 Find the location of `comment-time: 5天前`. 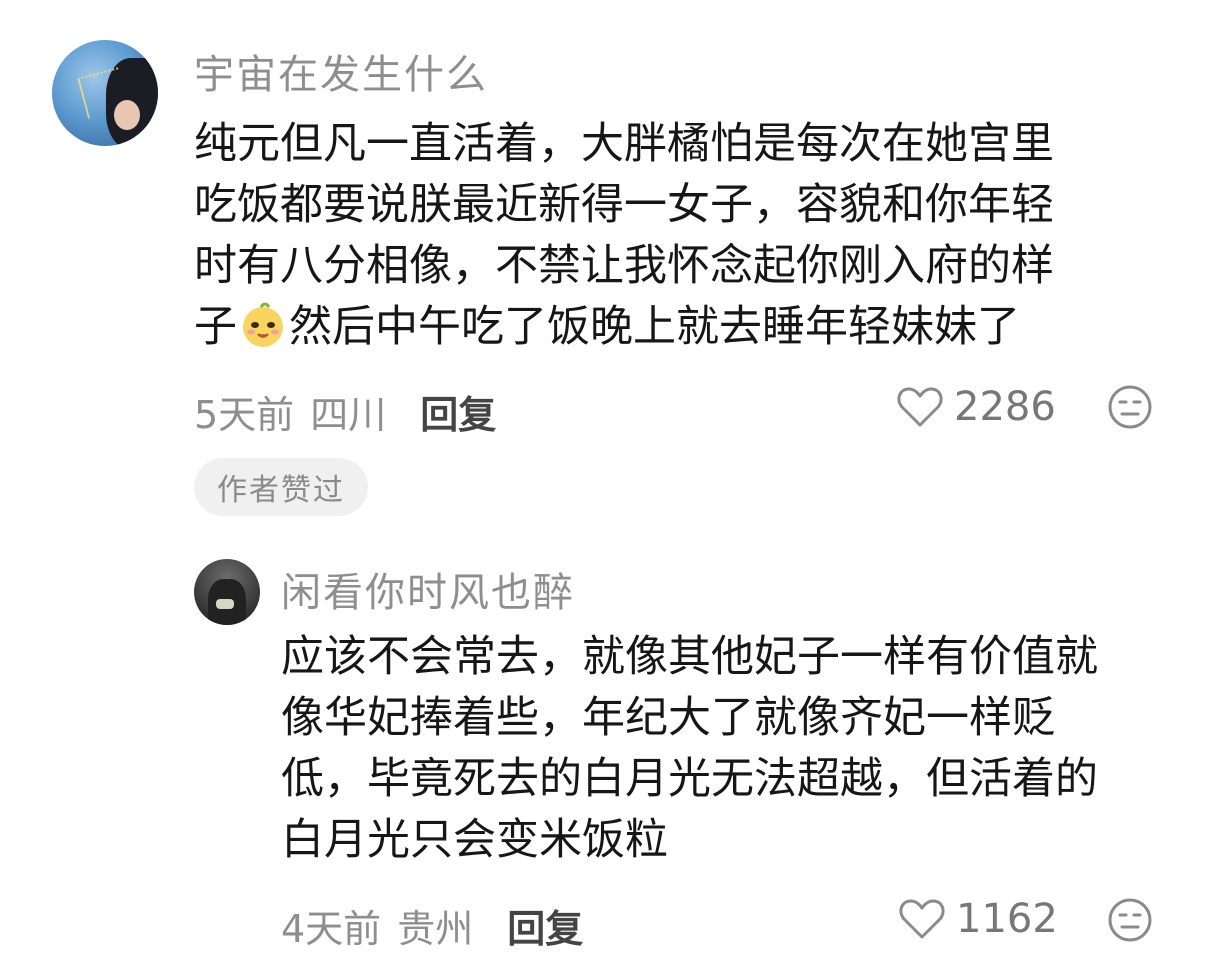

comment-time: 5天前 is located at coordinates (244, 415).